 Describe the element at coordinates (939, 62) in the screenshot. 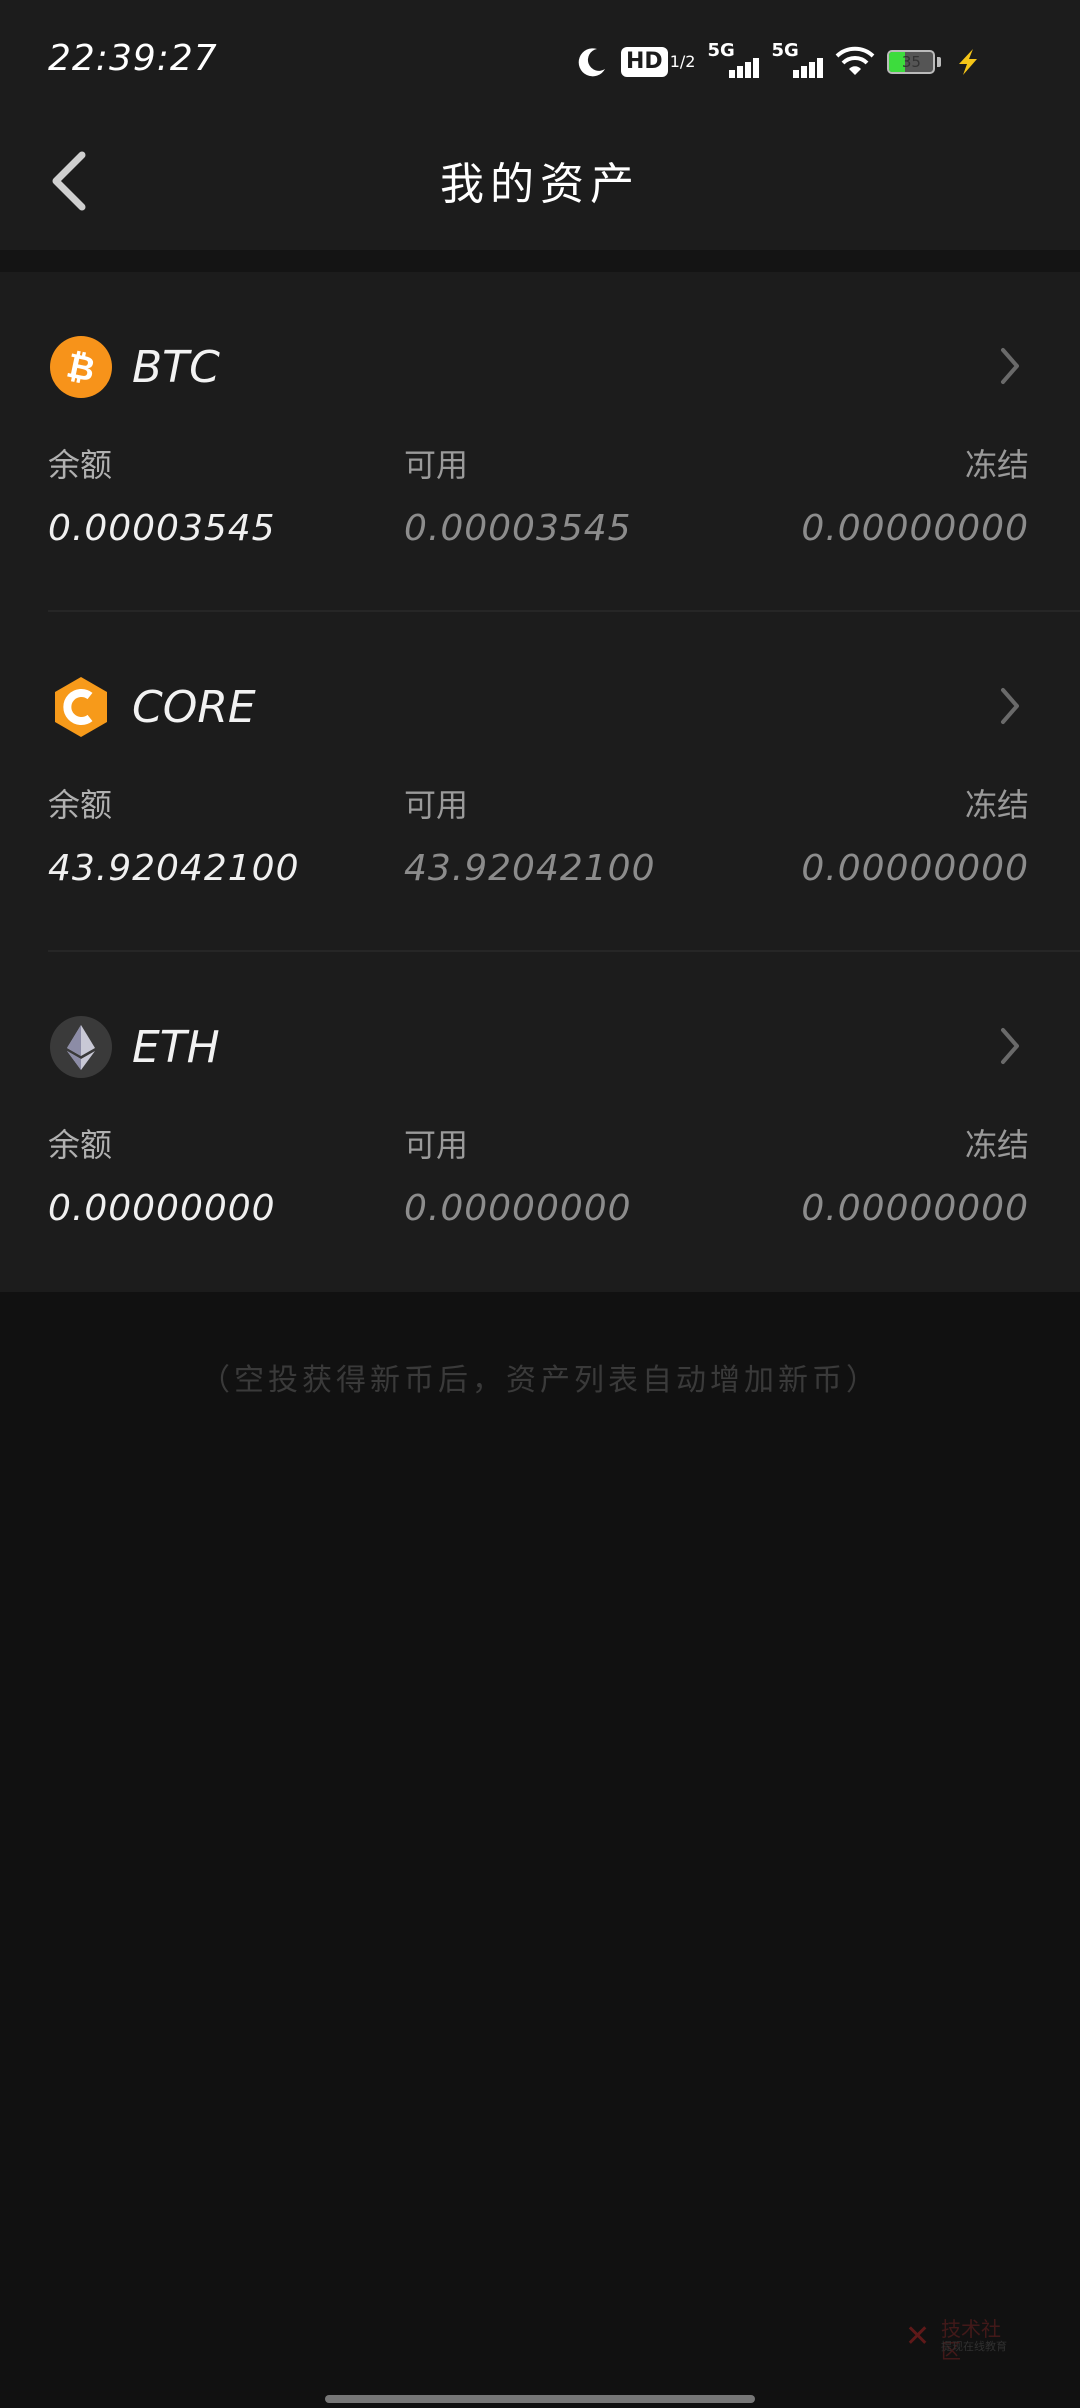

I see `battery-tip` at that location.